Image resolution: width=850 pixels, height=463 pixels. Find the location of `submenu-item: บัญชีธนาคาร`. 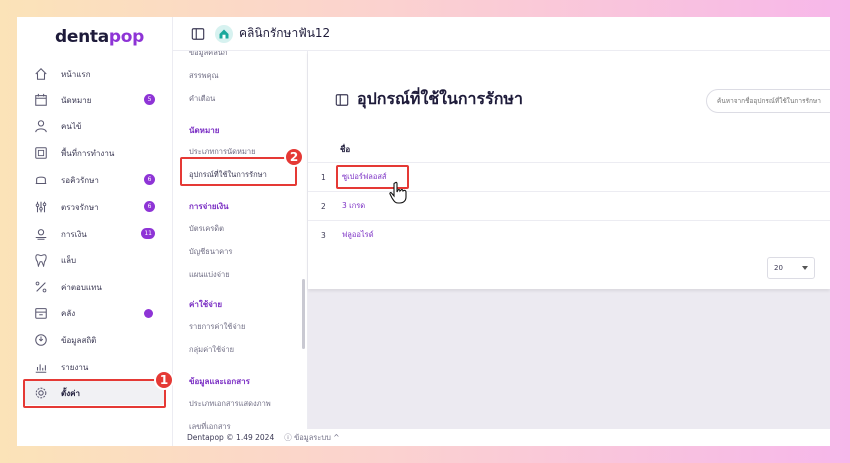

submenu-item: บัญชีธนาคาร is located at coordinates (210, 252).